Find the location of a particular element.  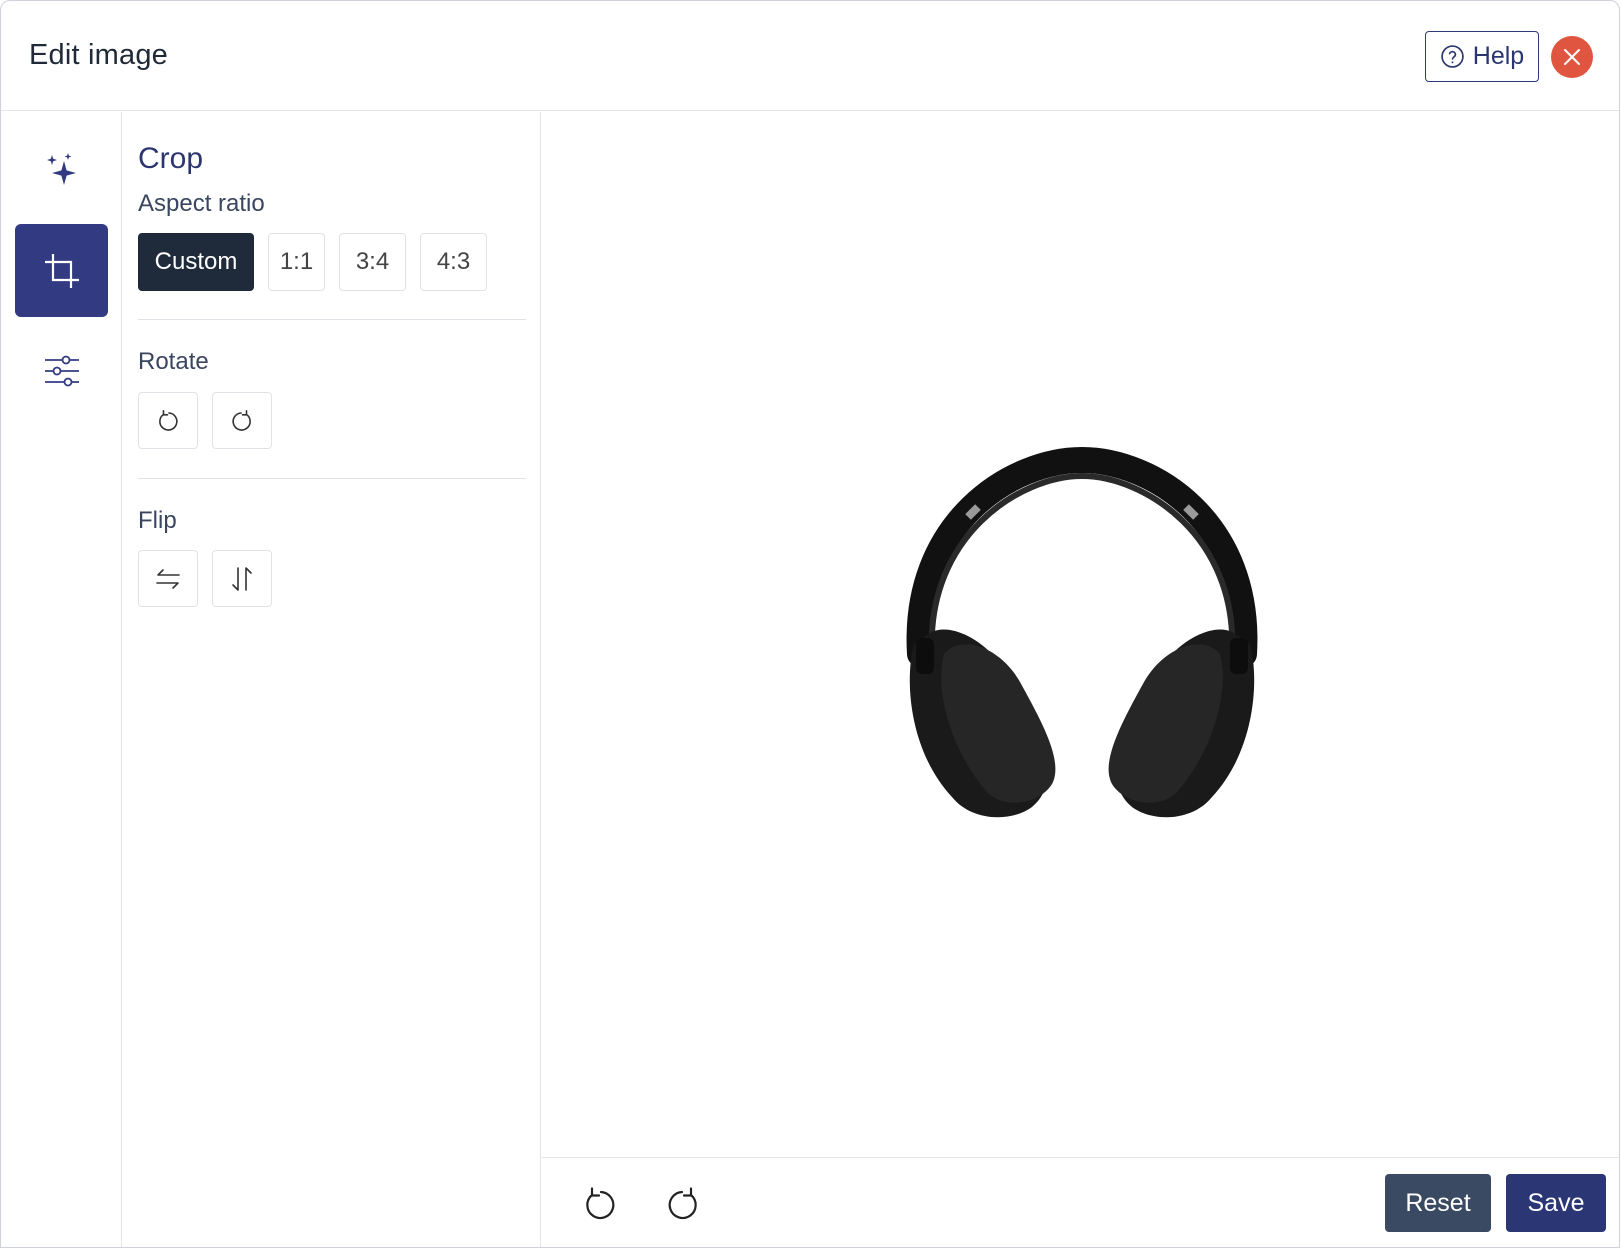

panel-title: Crop is located at coordinates (171, 158).